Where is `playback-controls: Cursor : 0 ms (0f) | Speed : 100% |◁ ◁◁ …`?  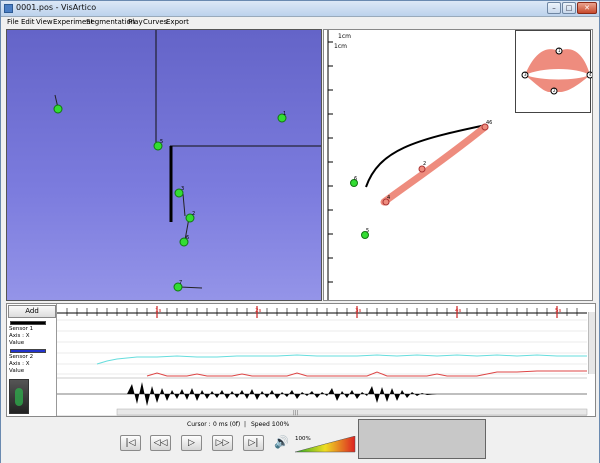
playback-controls: Cursor : 0 ms (0f) | Speed : 100% |◁ ◁◁ … is located at coordinates (300, 440).